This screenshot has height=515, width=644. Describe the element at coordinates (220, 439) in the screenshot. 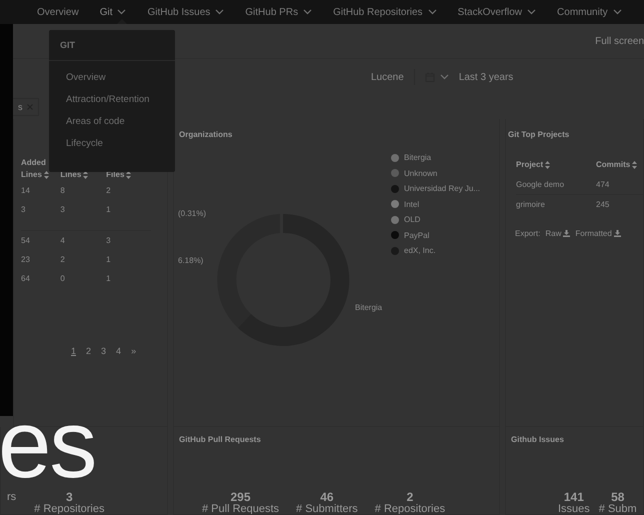

I see `panel-title: GitHub Pull Requests` at that location.